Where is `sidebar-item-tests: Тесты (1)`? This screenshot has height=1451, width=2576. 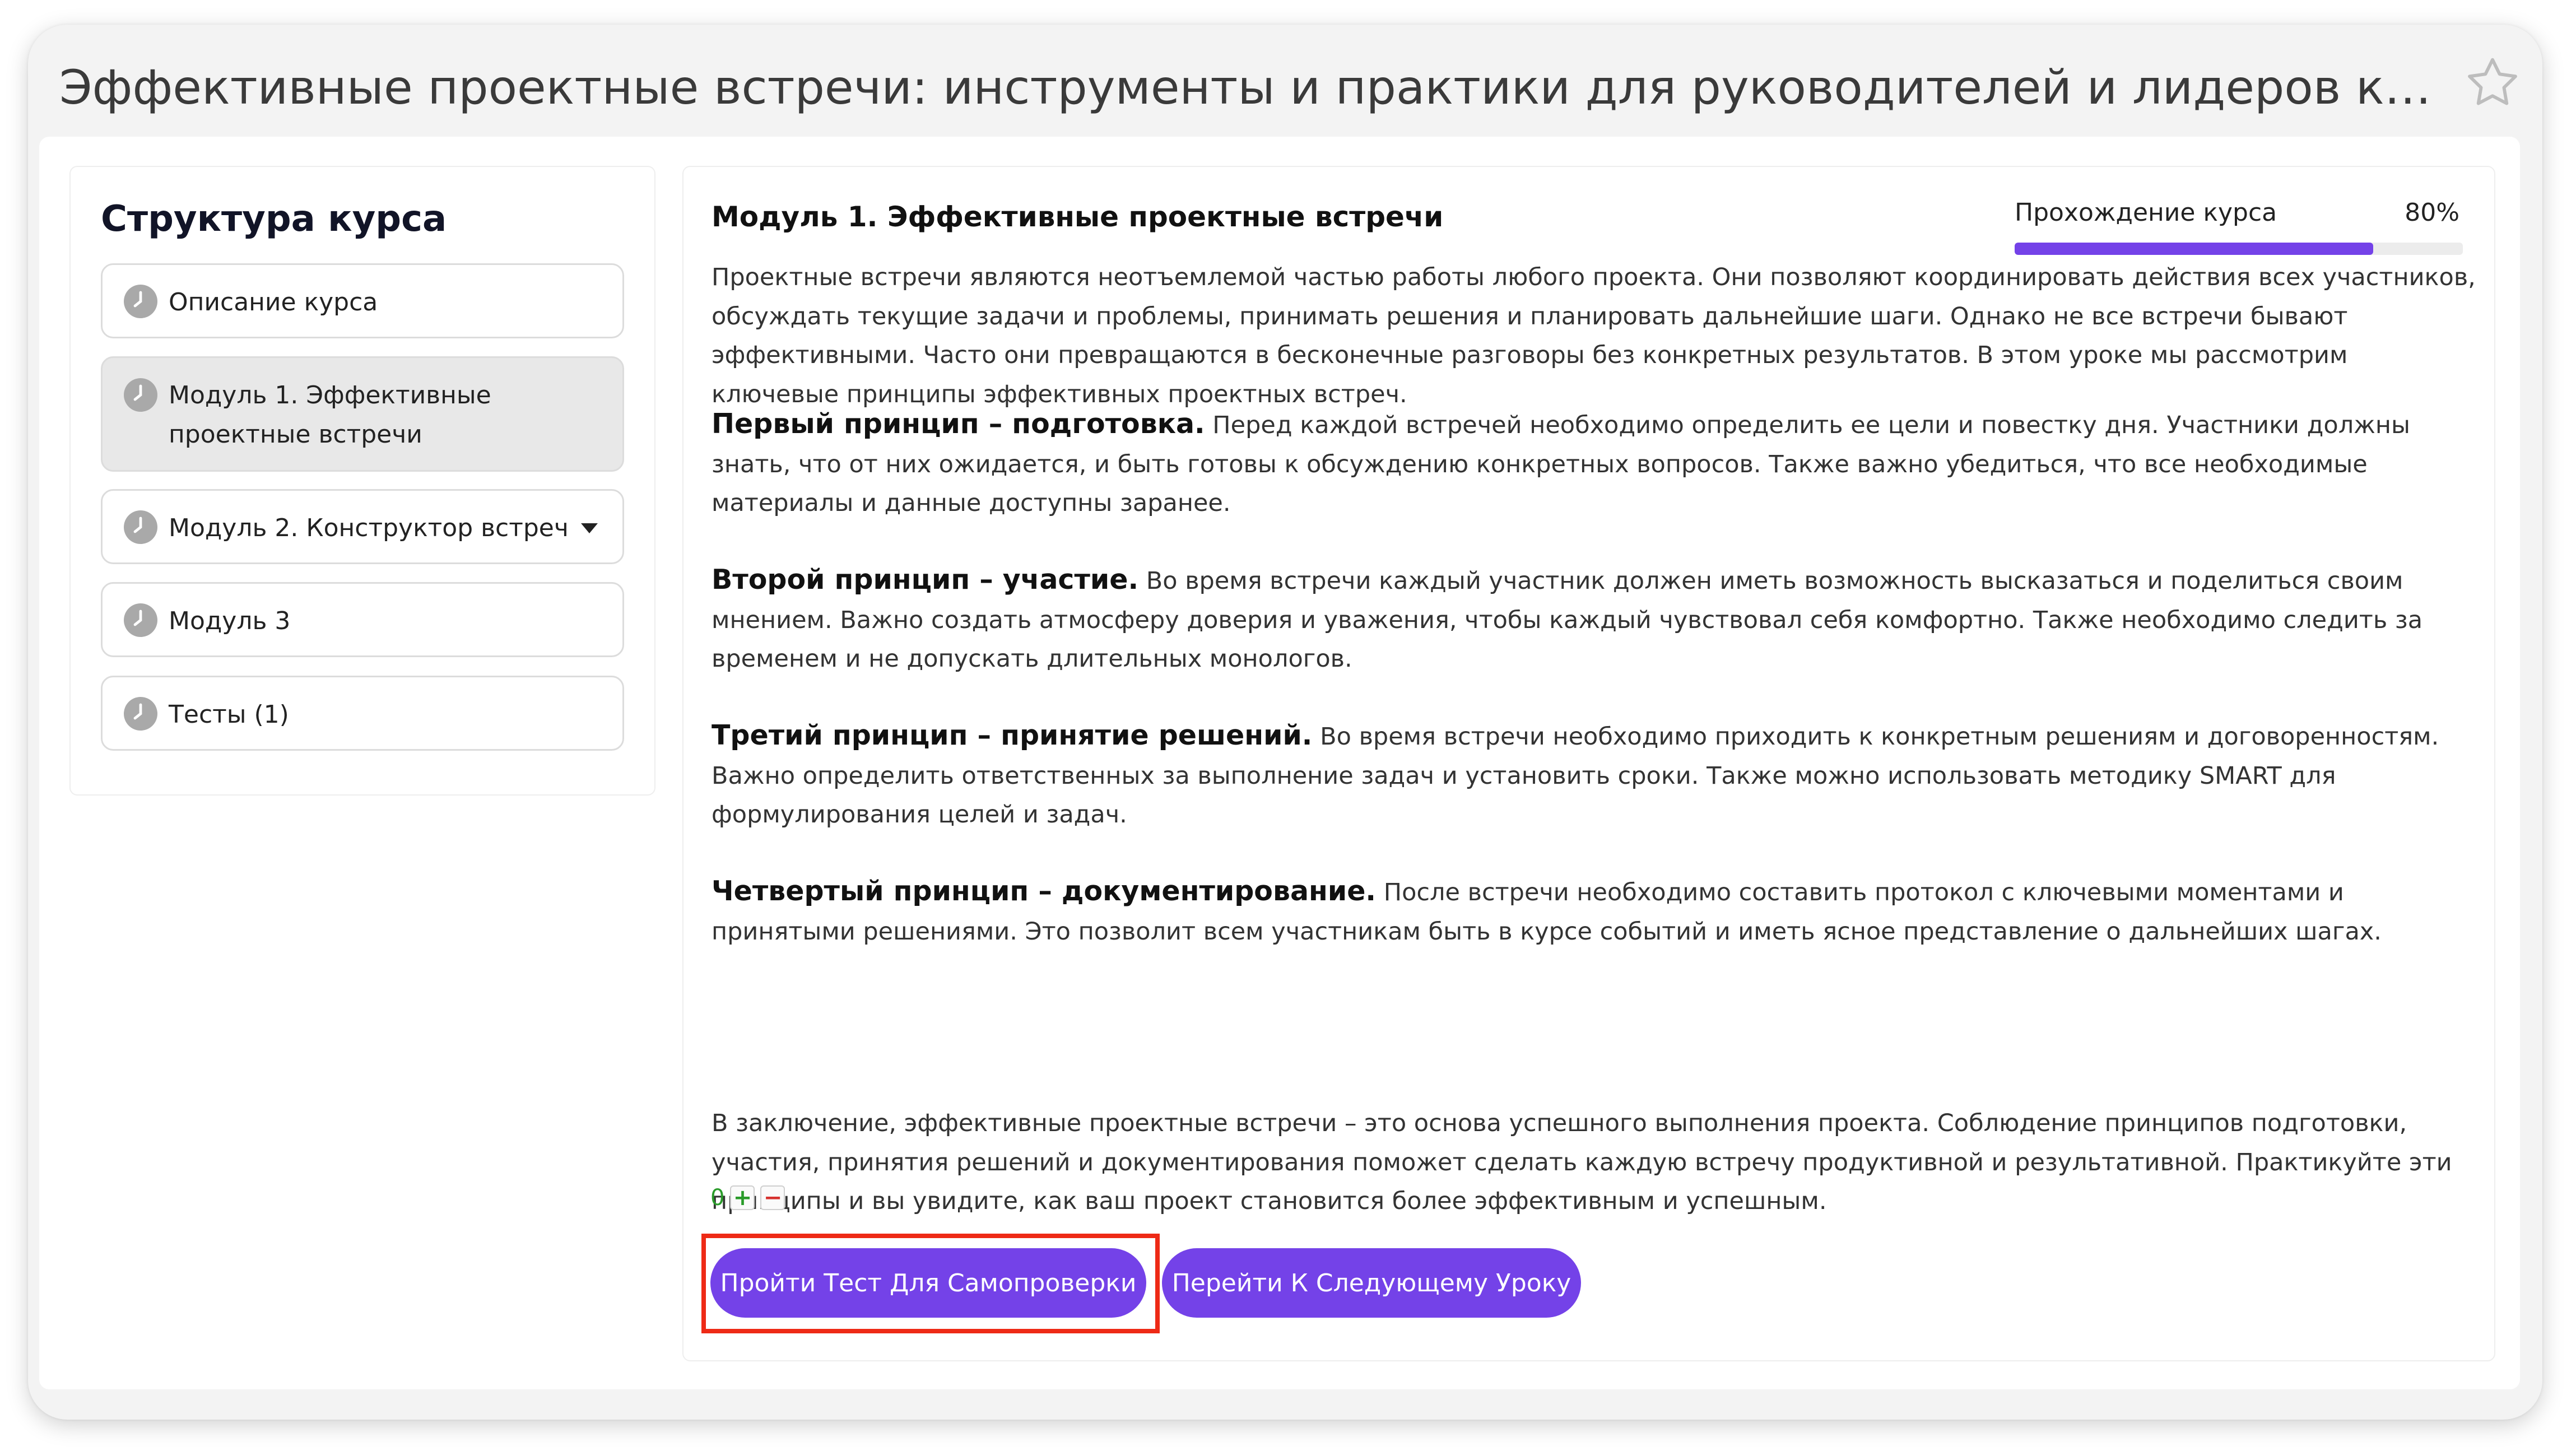 sidebar-item-tests: Тесты (1) is located at coordinates (362, 714).